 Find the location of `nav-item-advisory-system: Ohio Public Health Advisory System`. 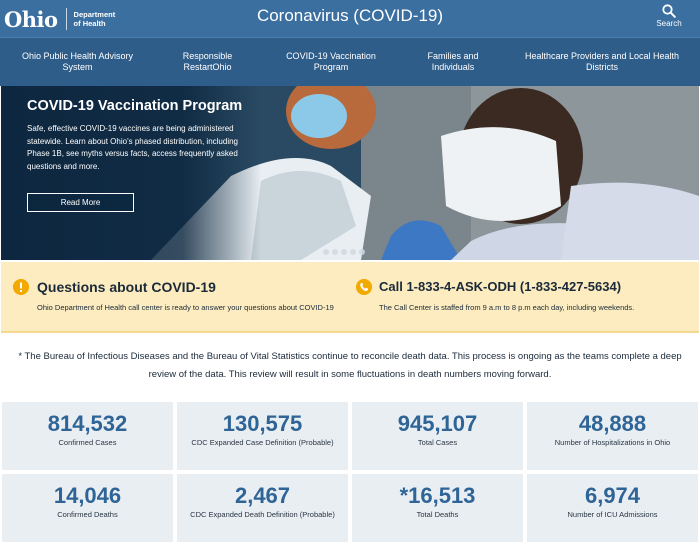

nav-item-advisory-system: Ohio Public Health Advisory System is located at coordinates (77, 62).